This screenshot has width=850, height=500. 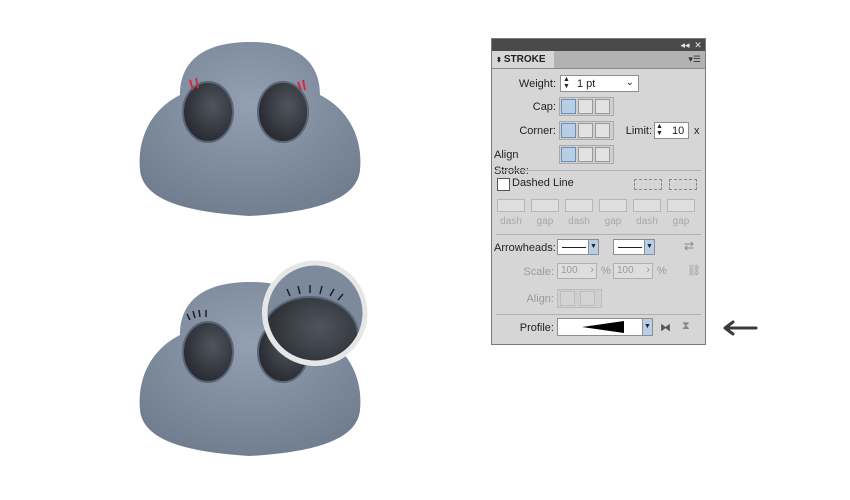 I want to click on top-character-body, so click(x=250, y=129).